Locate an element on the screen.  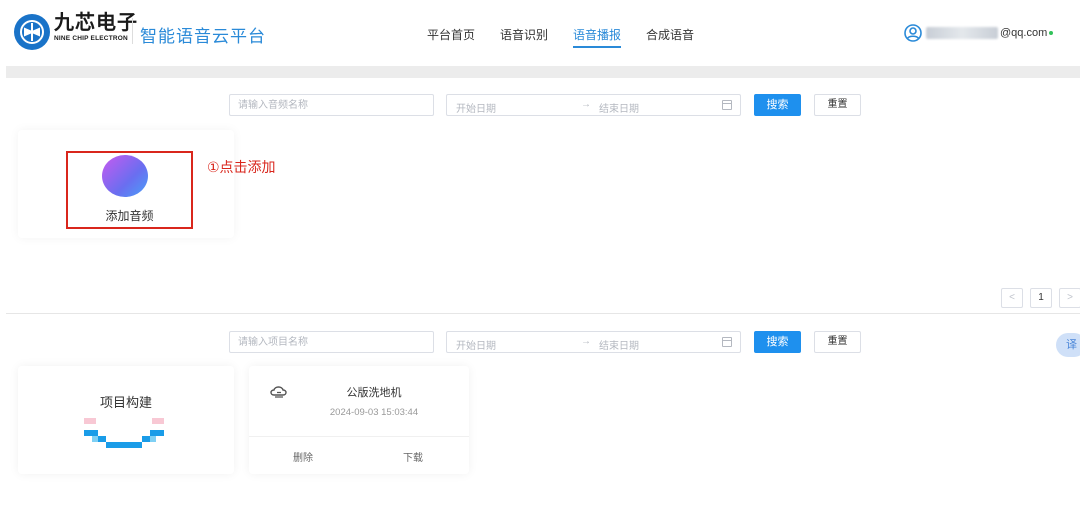
online-status-dot is located at coordinates (1051, 33).